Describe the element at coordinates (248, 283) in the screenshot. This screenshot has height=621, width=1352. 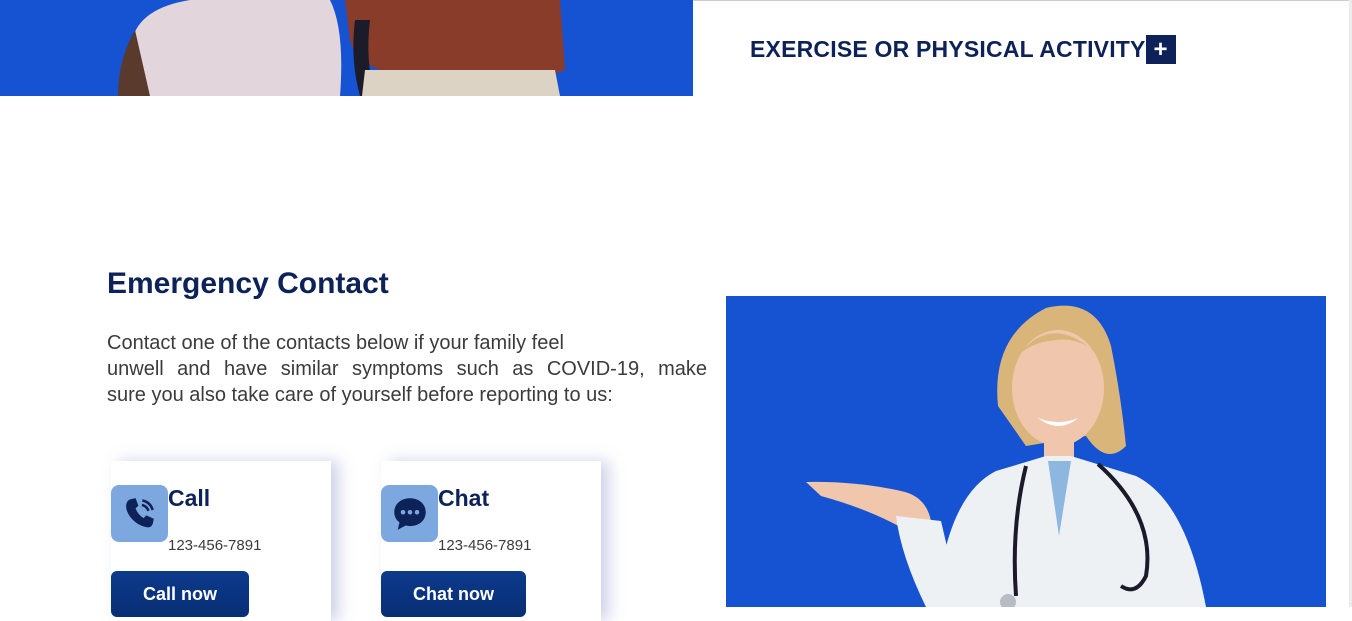
I see `emergency-contact-title: Emergency Contact` at that location.